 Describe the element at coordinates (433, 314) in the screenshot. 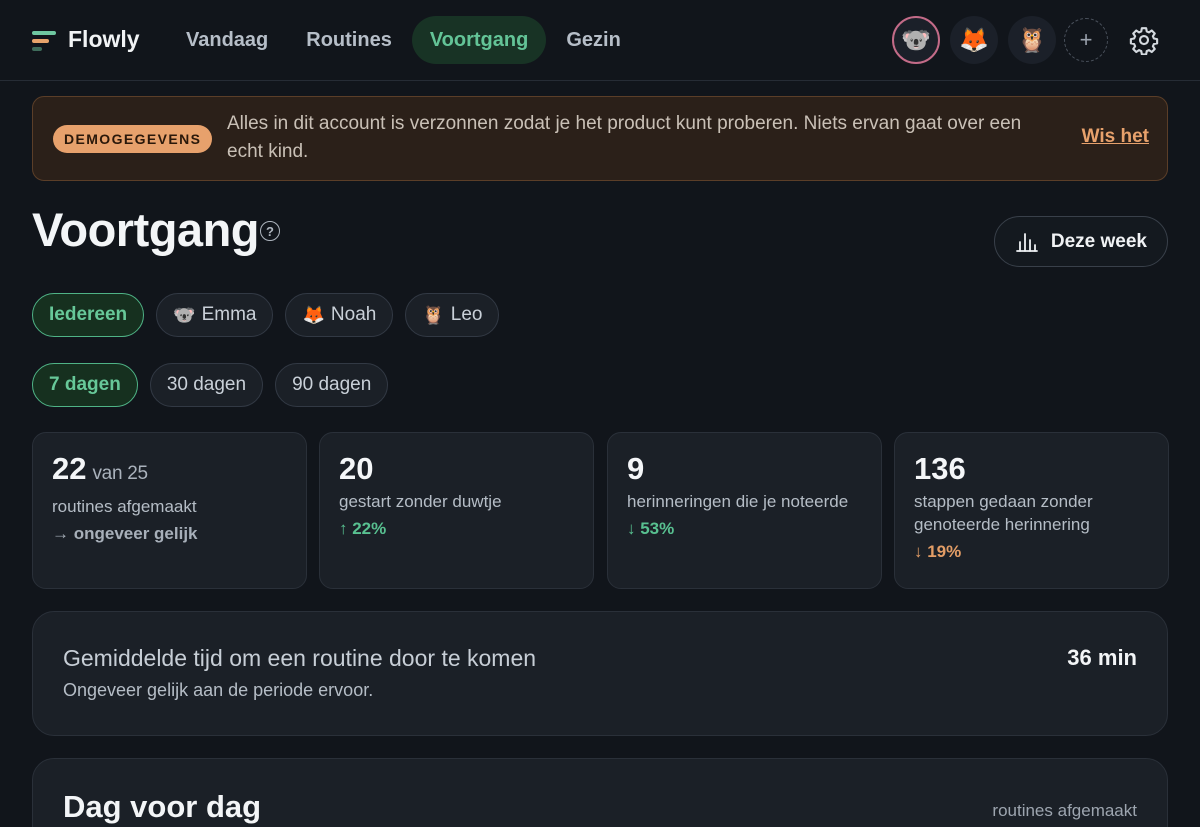

I see `owl-icon: 🦉` at that location.